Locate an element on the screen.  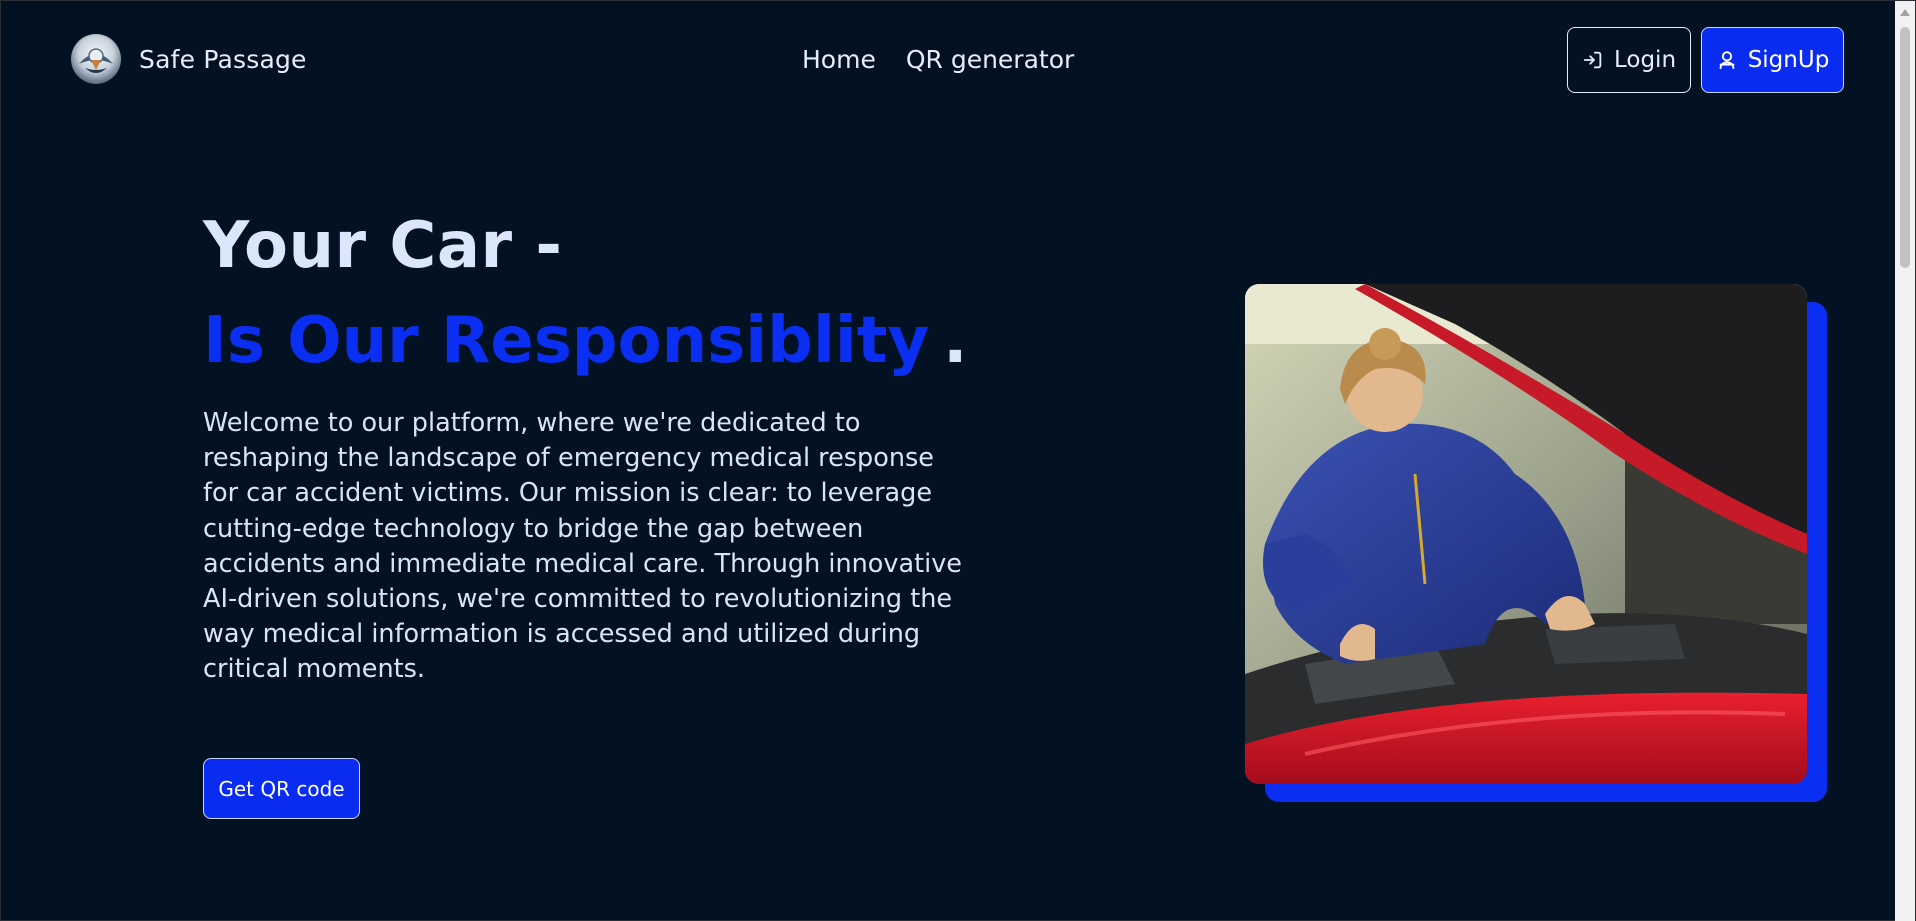
hero-title: Your Car - is located at coordinates (383, 246).